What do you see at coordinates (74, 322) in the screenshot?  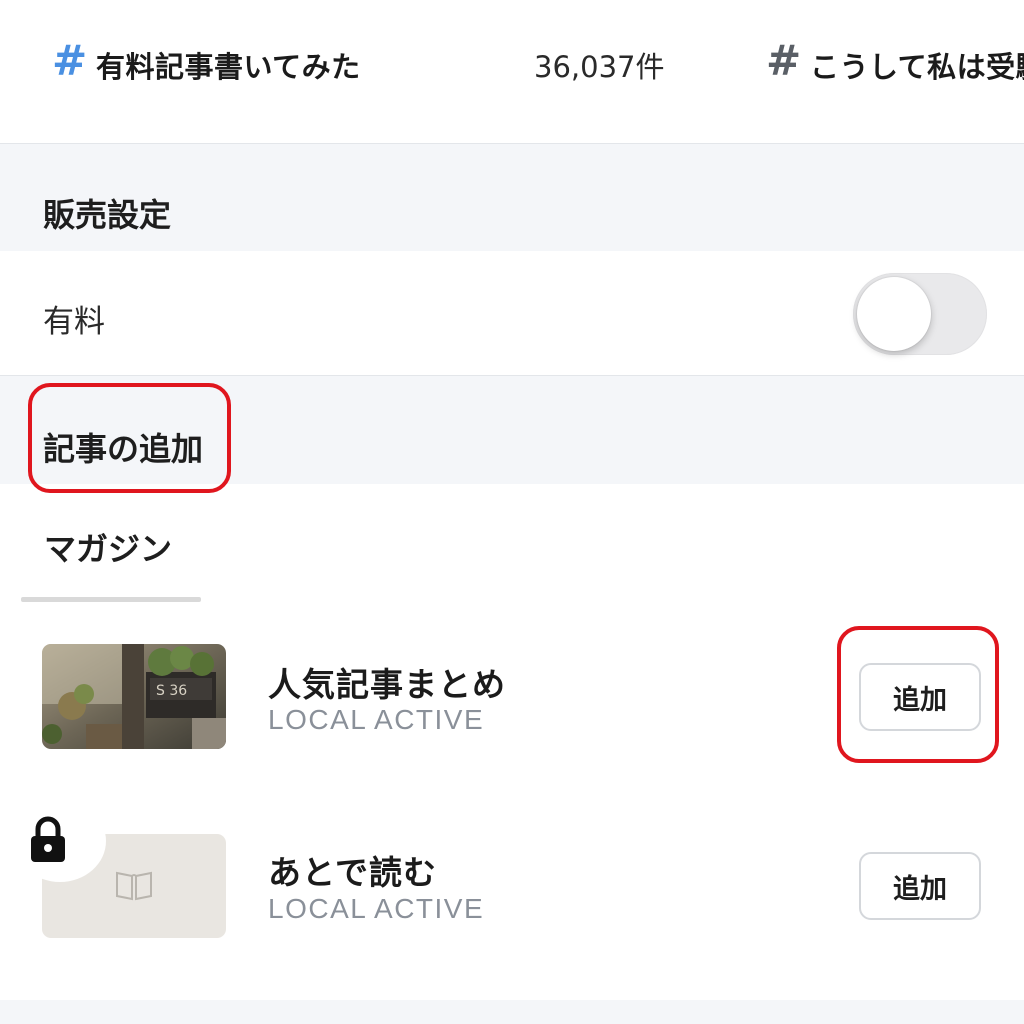 I see `paid-label: 有料` at bounding box center [74, 322].